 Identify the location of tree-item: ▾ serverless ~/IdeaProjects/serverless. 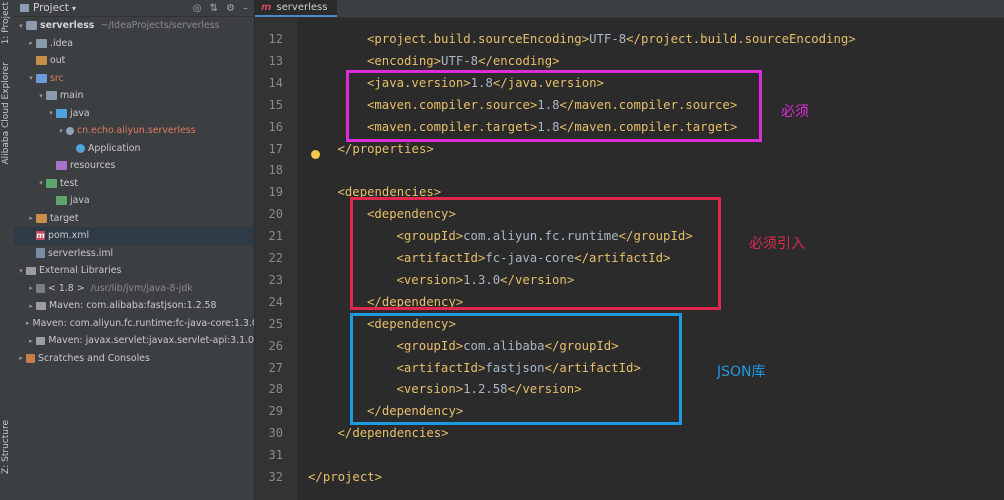
(134, 26).